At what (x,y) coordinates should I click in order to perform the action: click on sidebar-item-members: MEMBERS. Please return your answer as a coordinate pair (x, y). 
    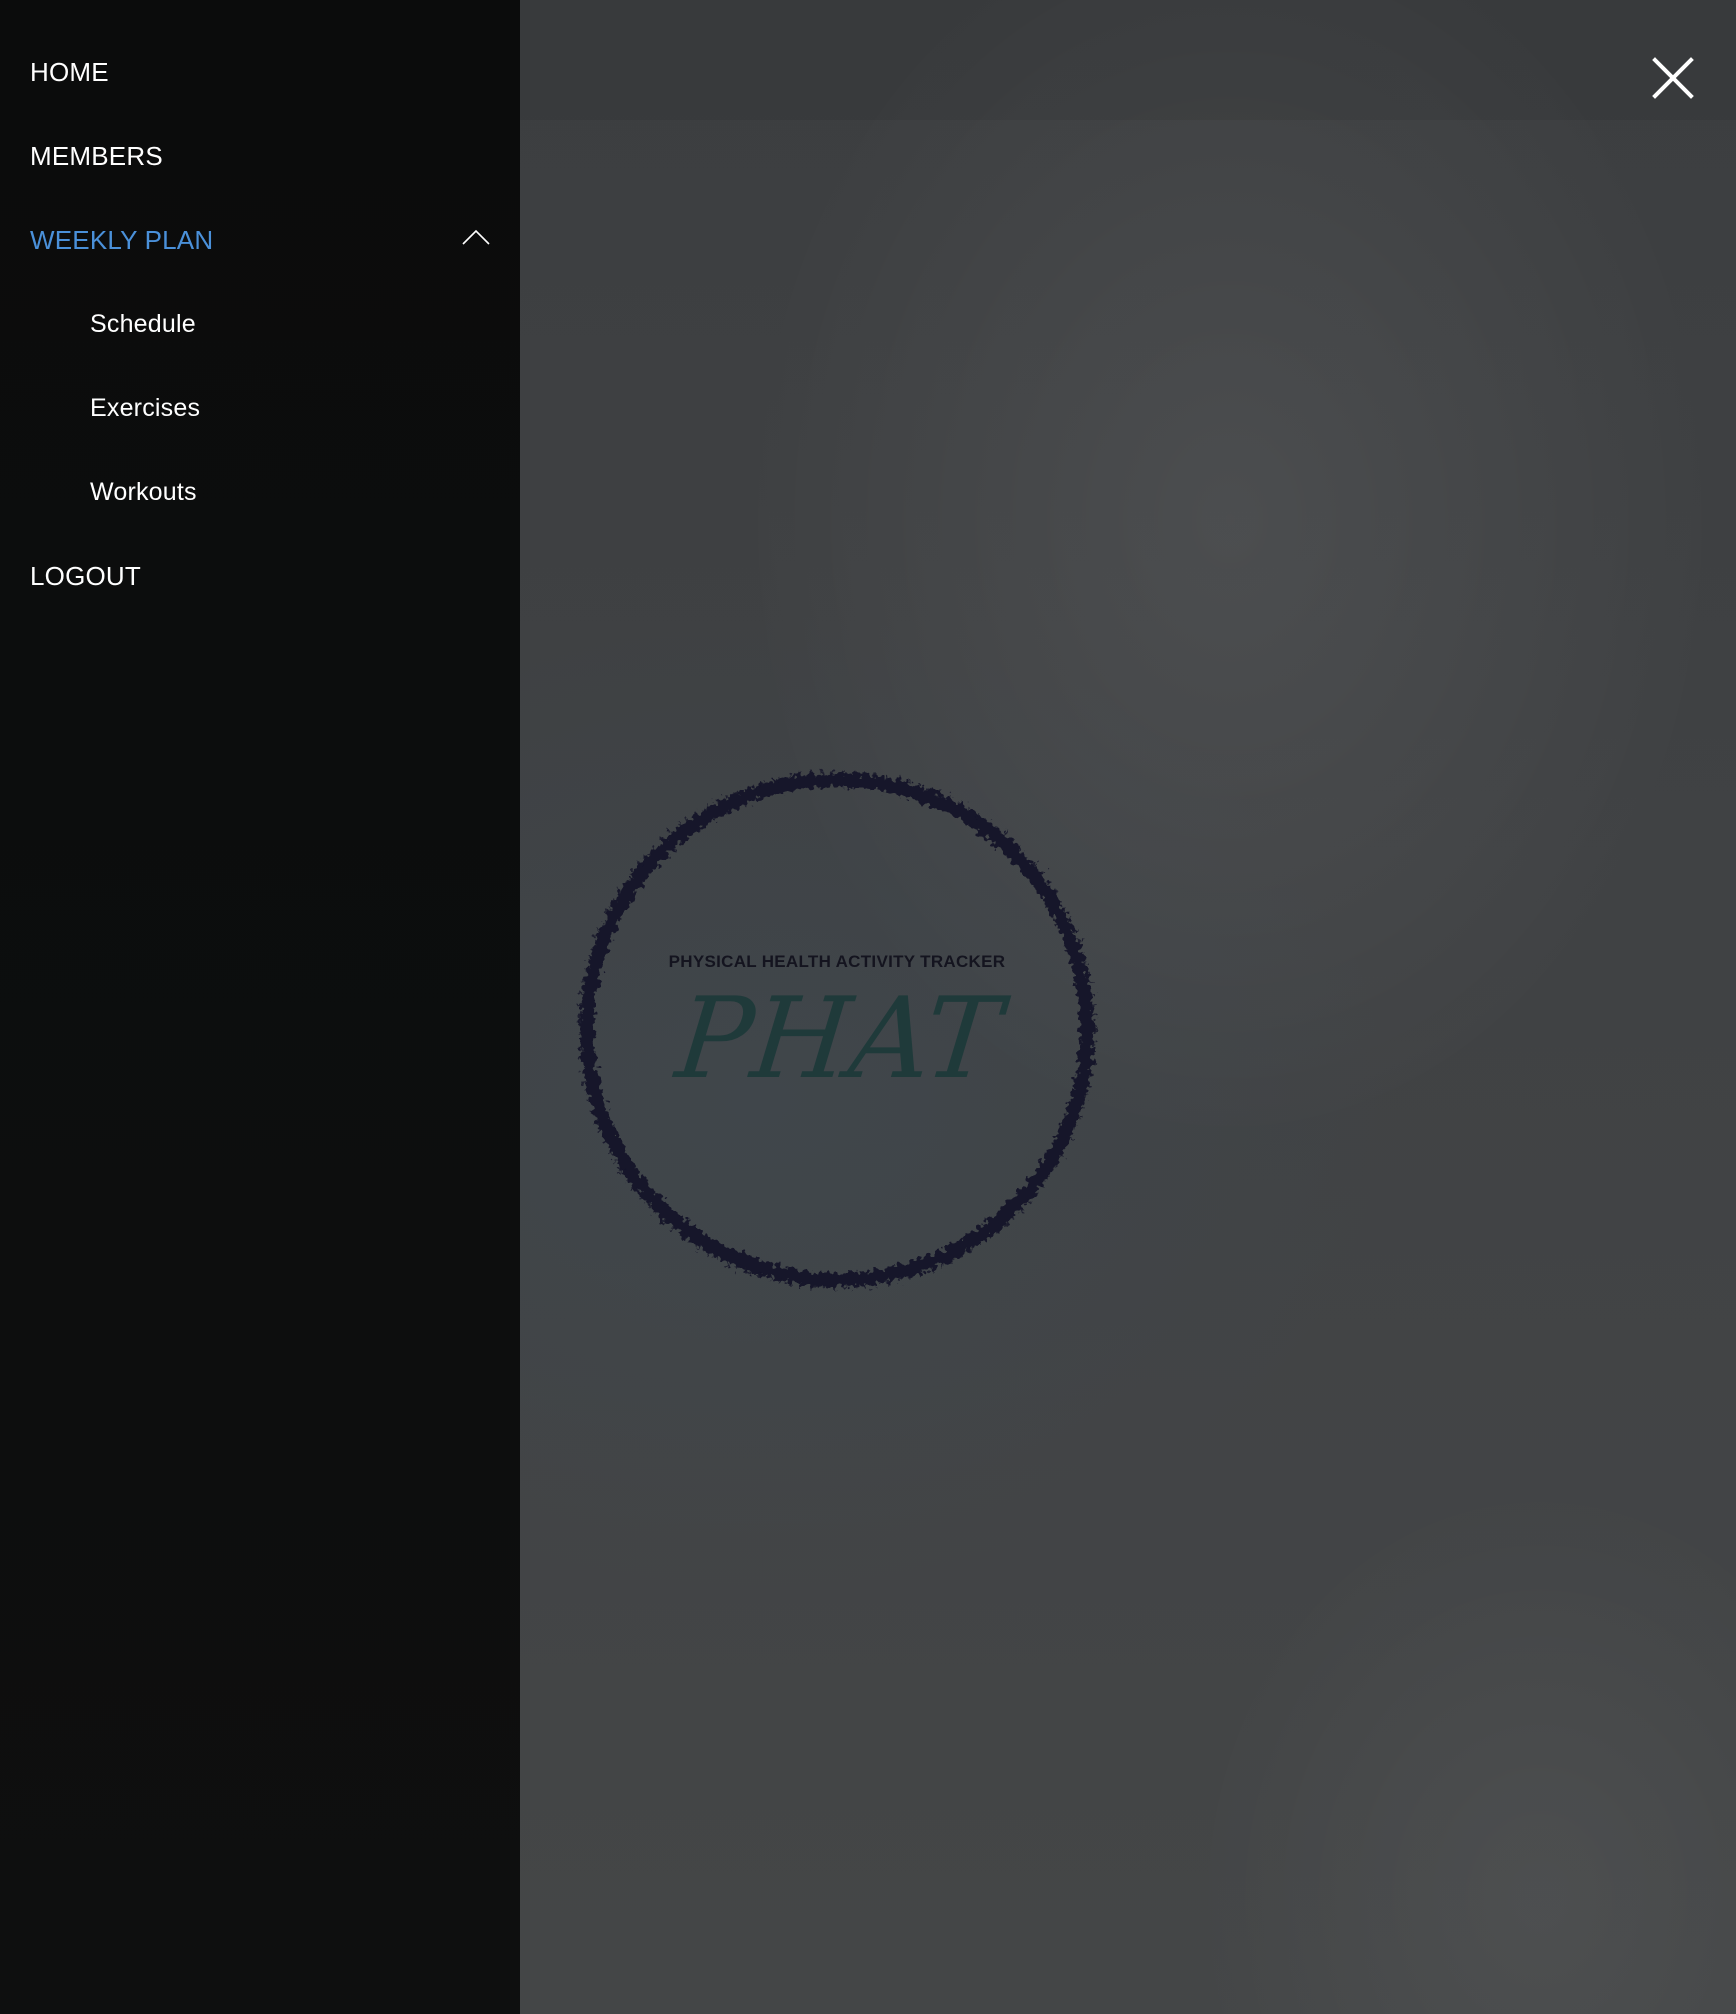
    Looking at the image, I should click on (260, 156).